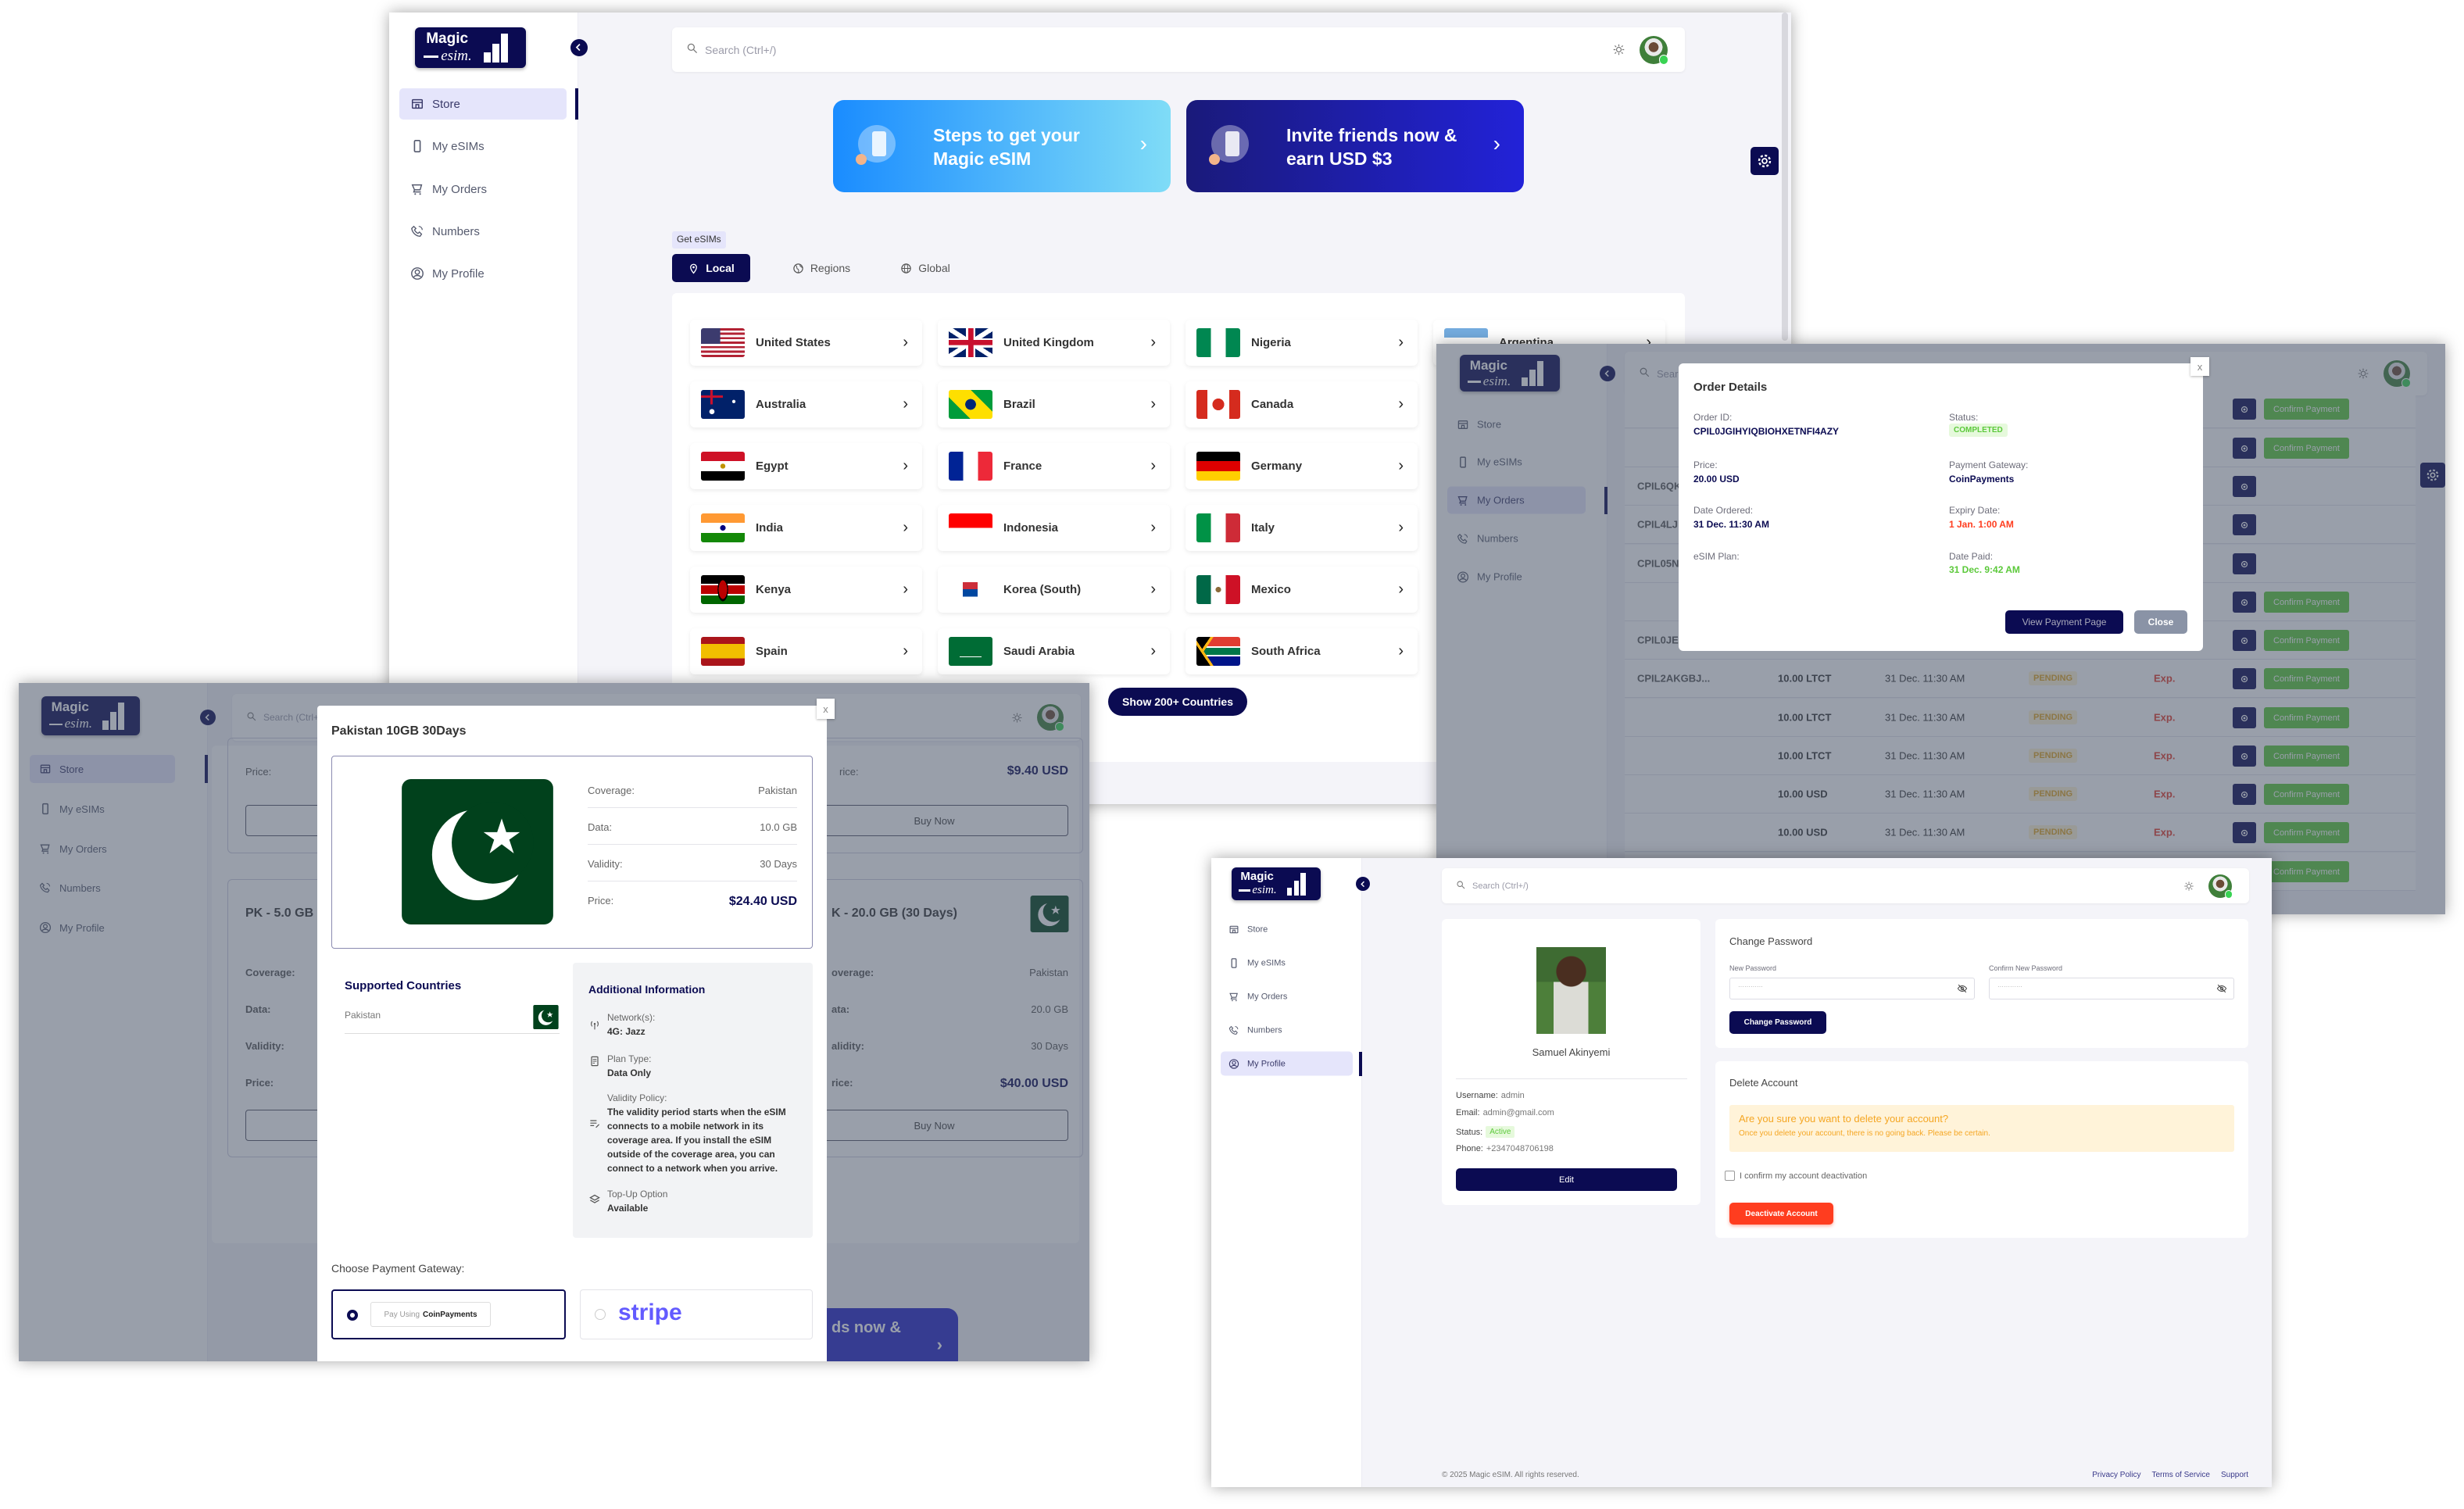 Image resolution: width=2464 pixels, height=1509 pixels. I want to click on profile-username: Username: admin, so click(1490, 1095).